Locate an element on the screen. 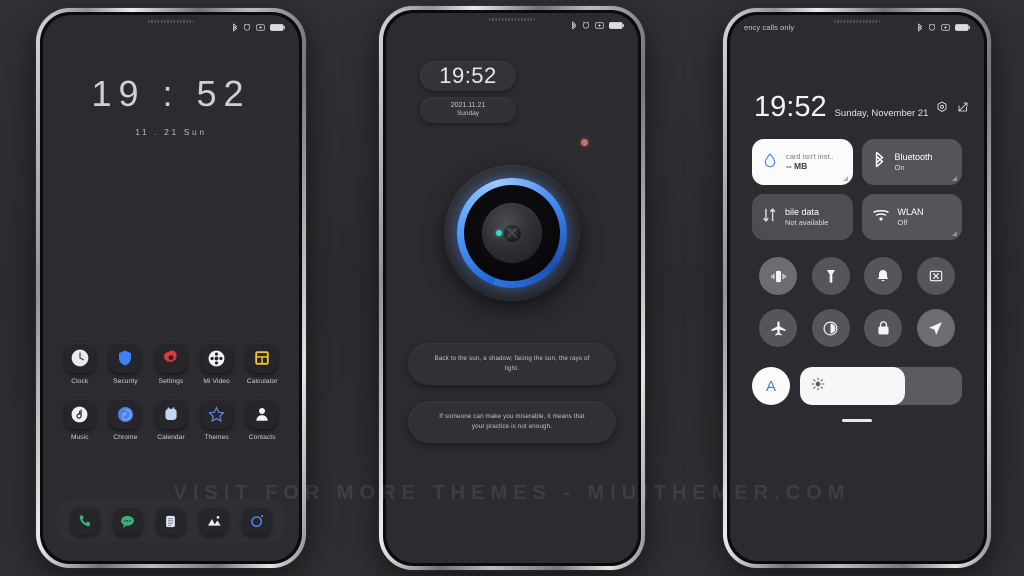  tile-title: card isn't inst.. is located at coordinates (810, 157).